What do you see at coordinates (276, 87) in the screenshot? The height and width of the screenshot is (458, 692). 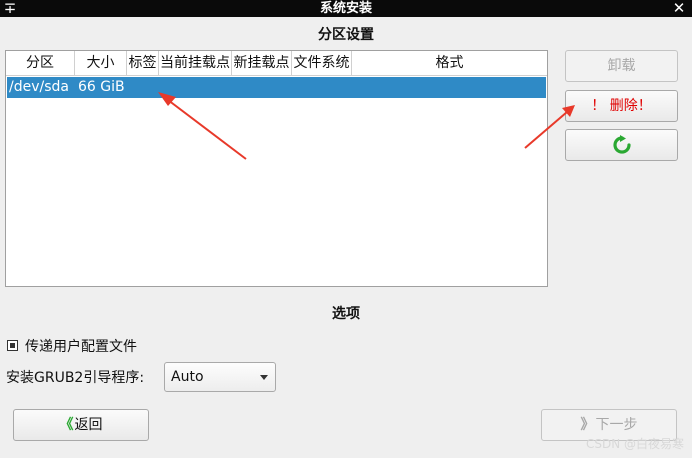 I see `table-row: /dev/sda 66 GiB` at bounding box center [276, 87].